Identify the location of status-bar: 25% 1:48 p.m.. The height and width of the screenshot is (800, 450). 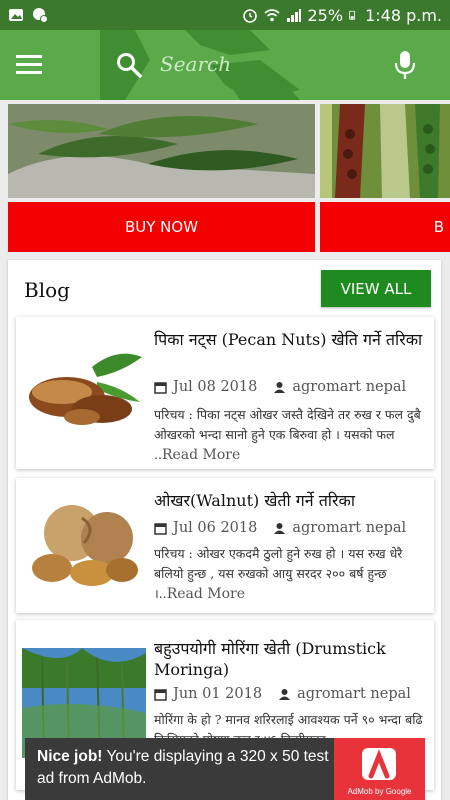
(225, 15).